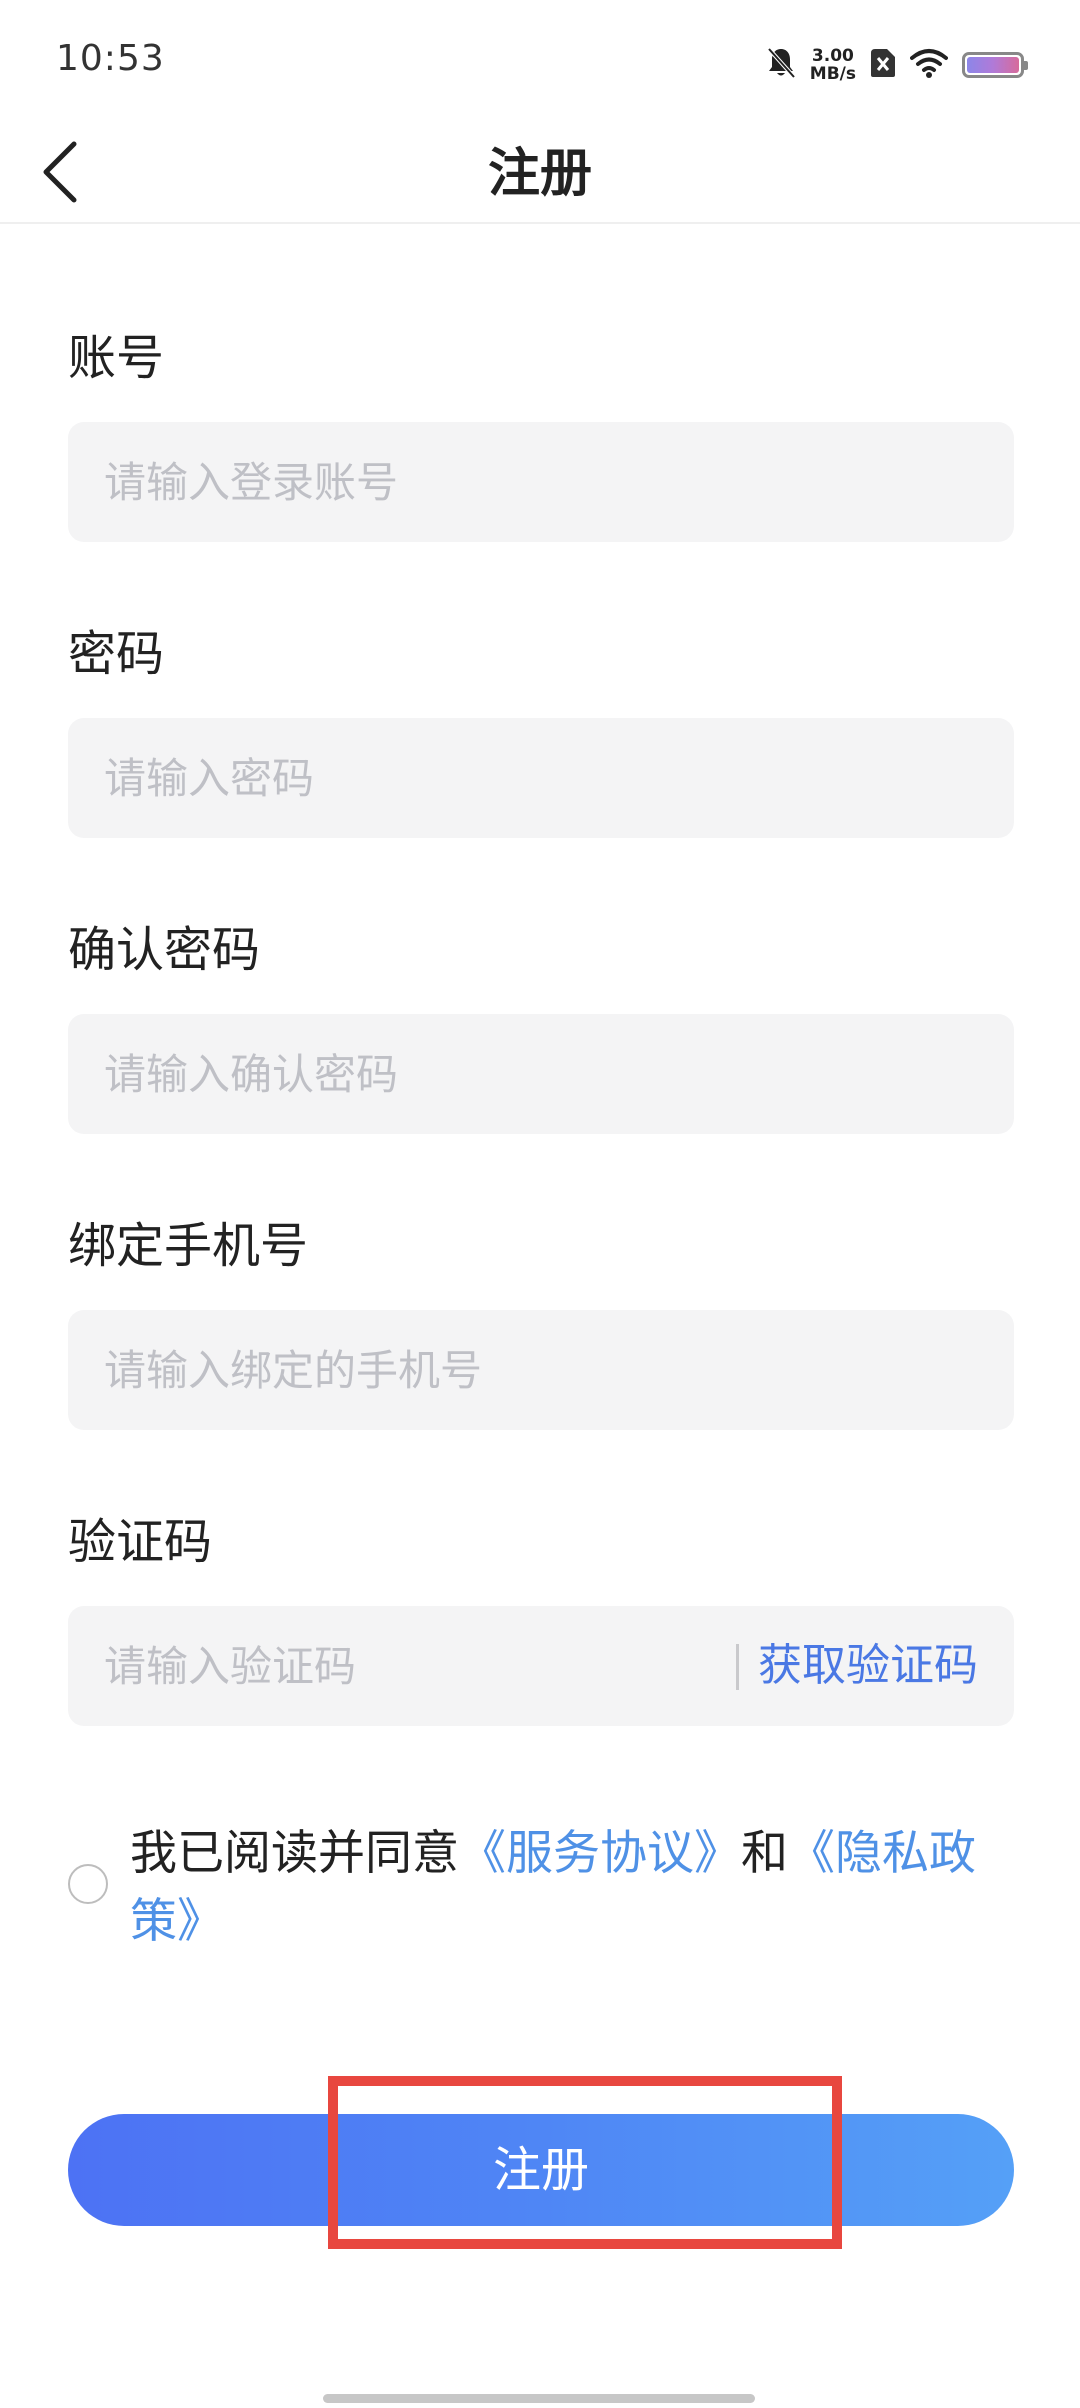 This screenshot has height=2408, width=1080. I want to click on status-time: 10:53, so click(110, 58).